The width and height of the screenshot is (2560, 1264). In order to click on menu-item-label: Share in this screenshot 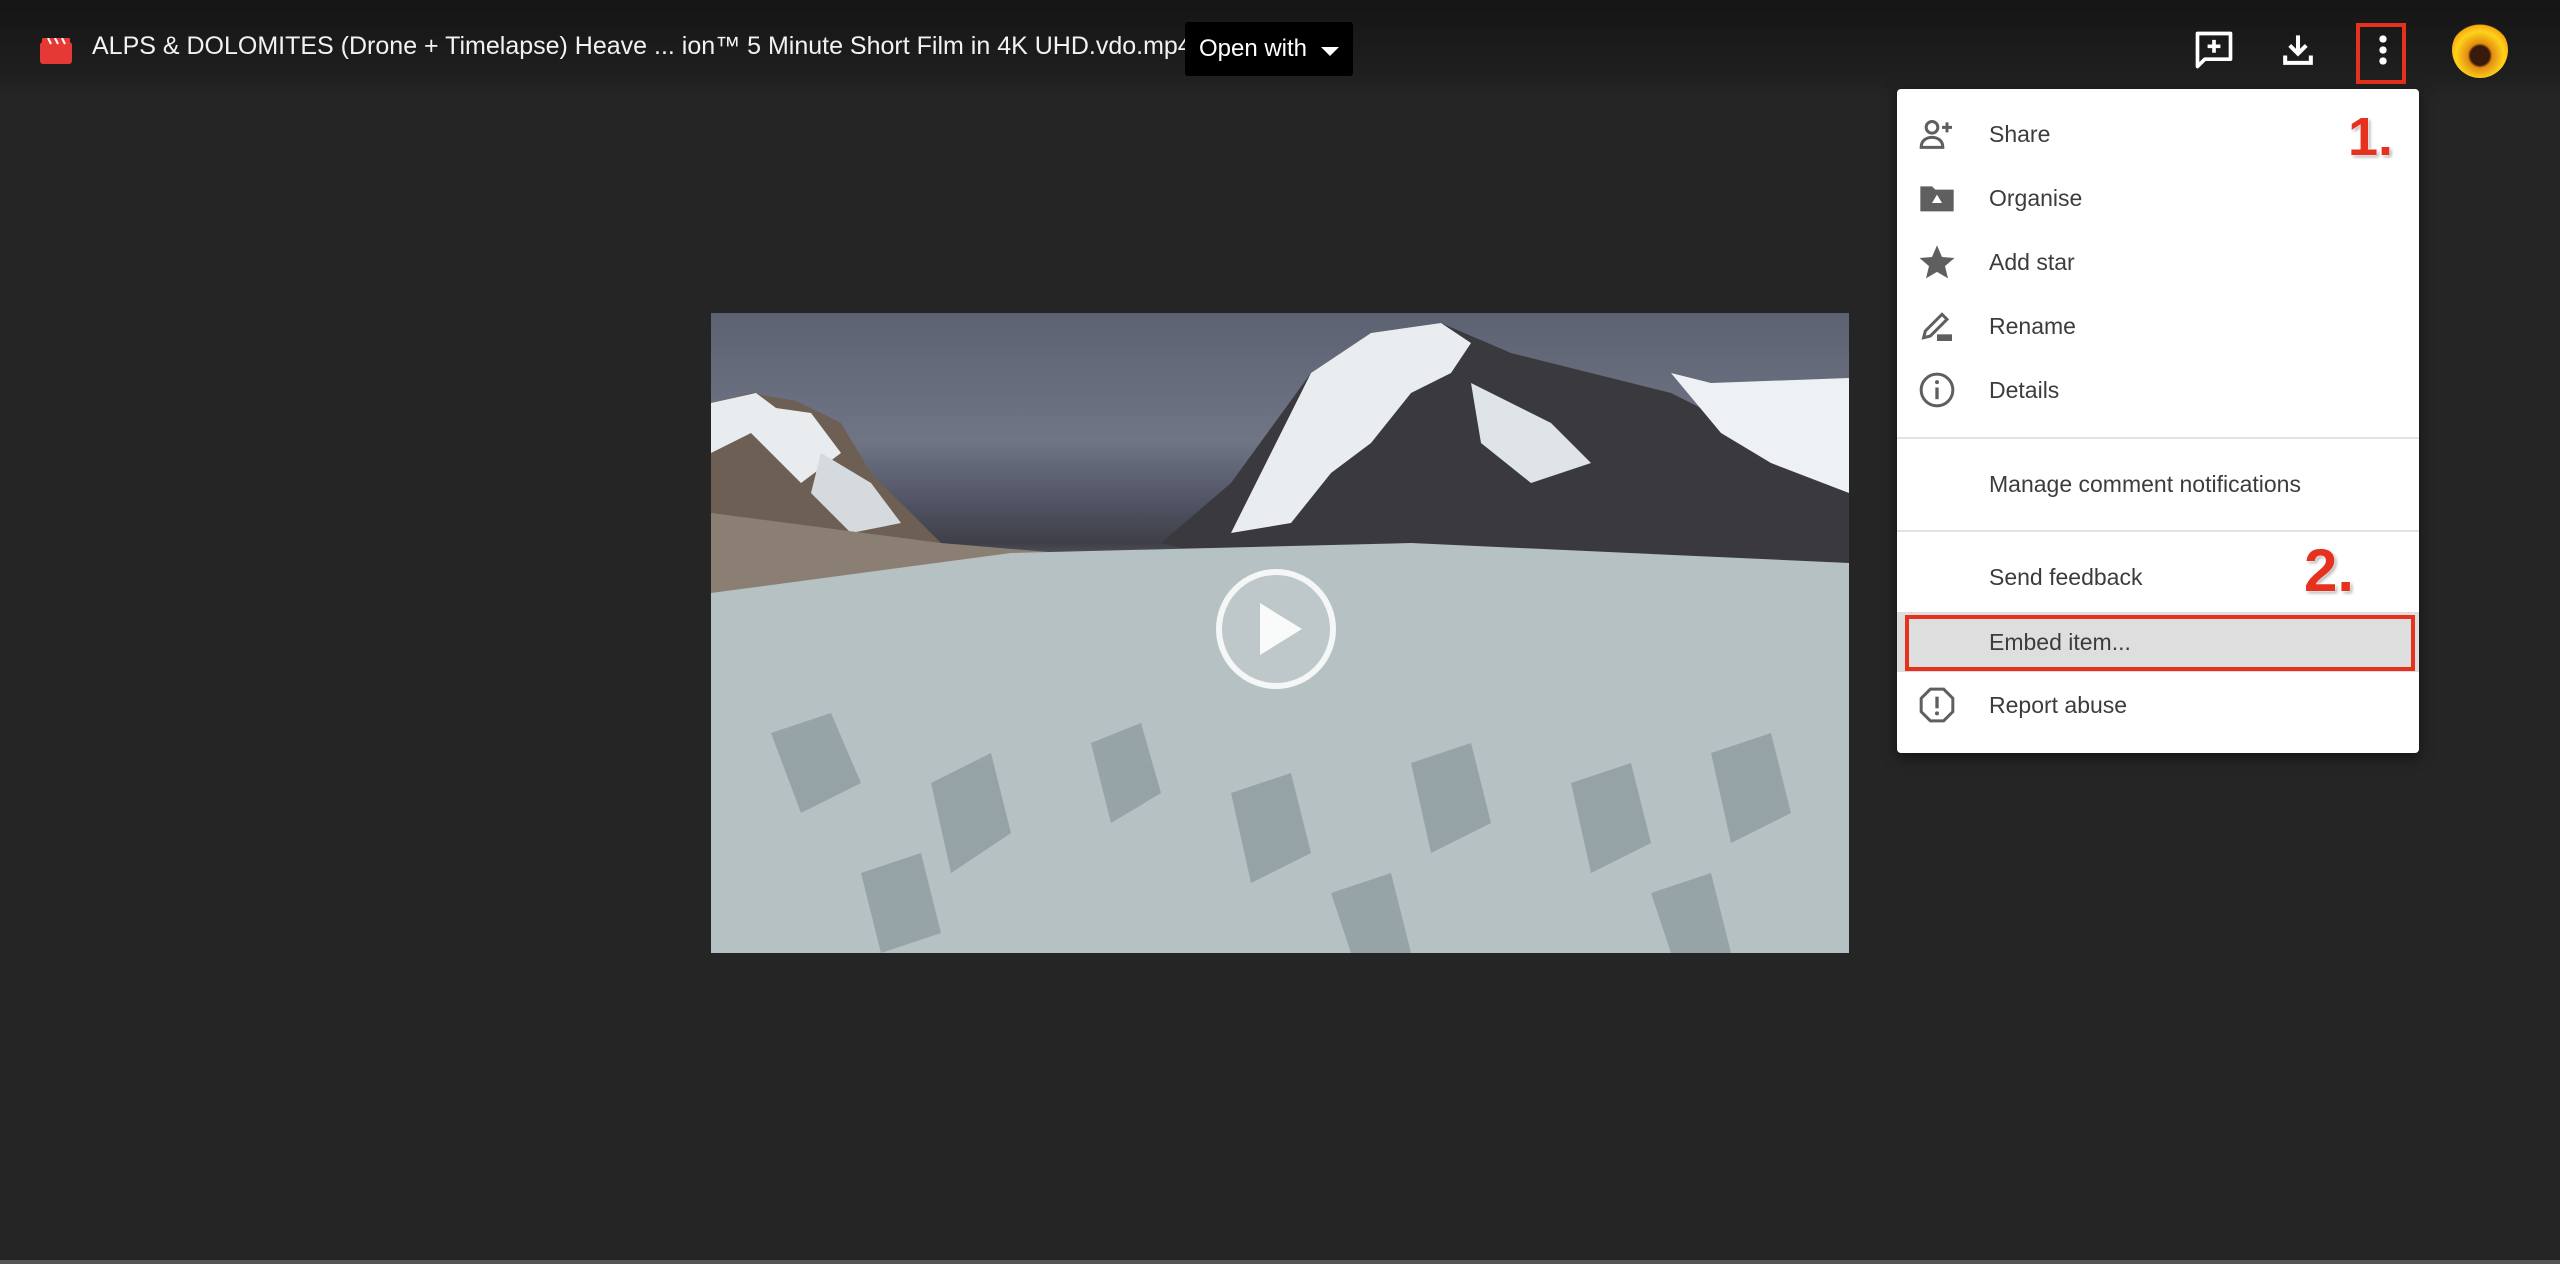, I will do `click(2020, 133)`.